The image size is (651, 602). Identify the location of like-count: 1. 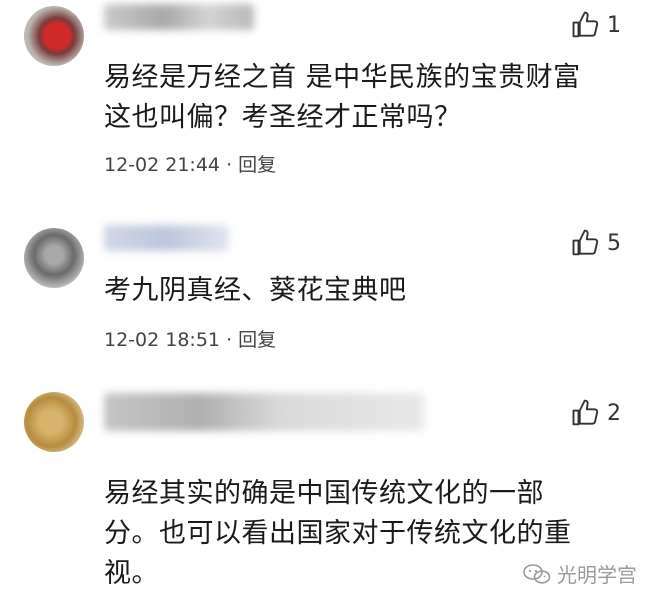
(614, 25).